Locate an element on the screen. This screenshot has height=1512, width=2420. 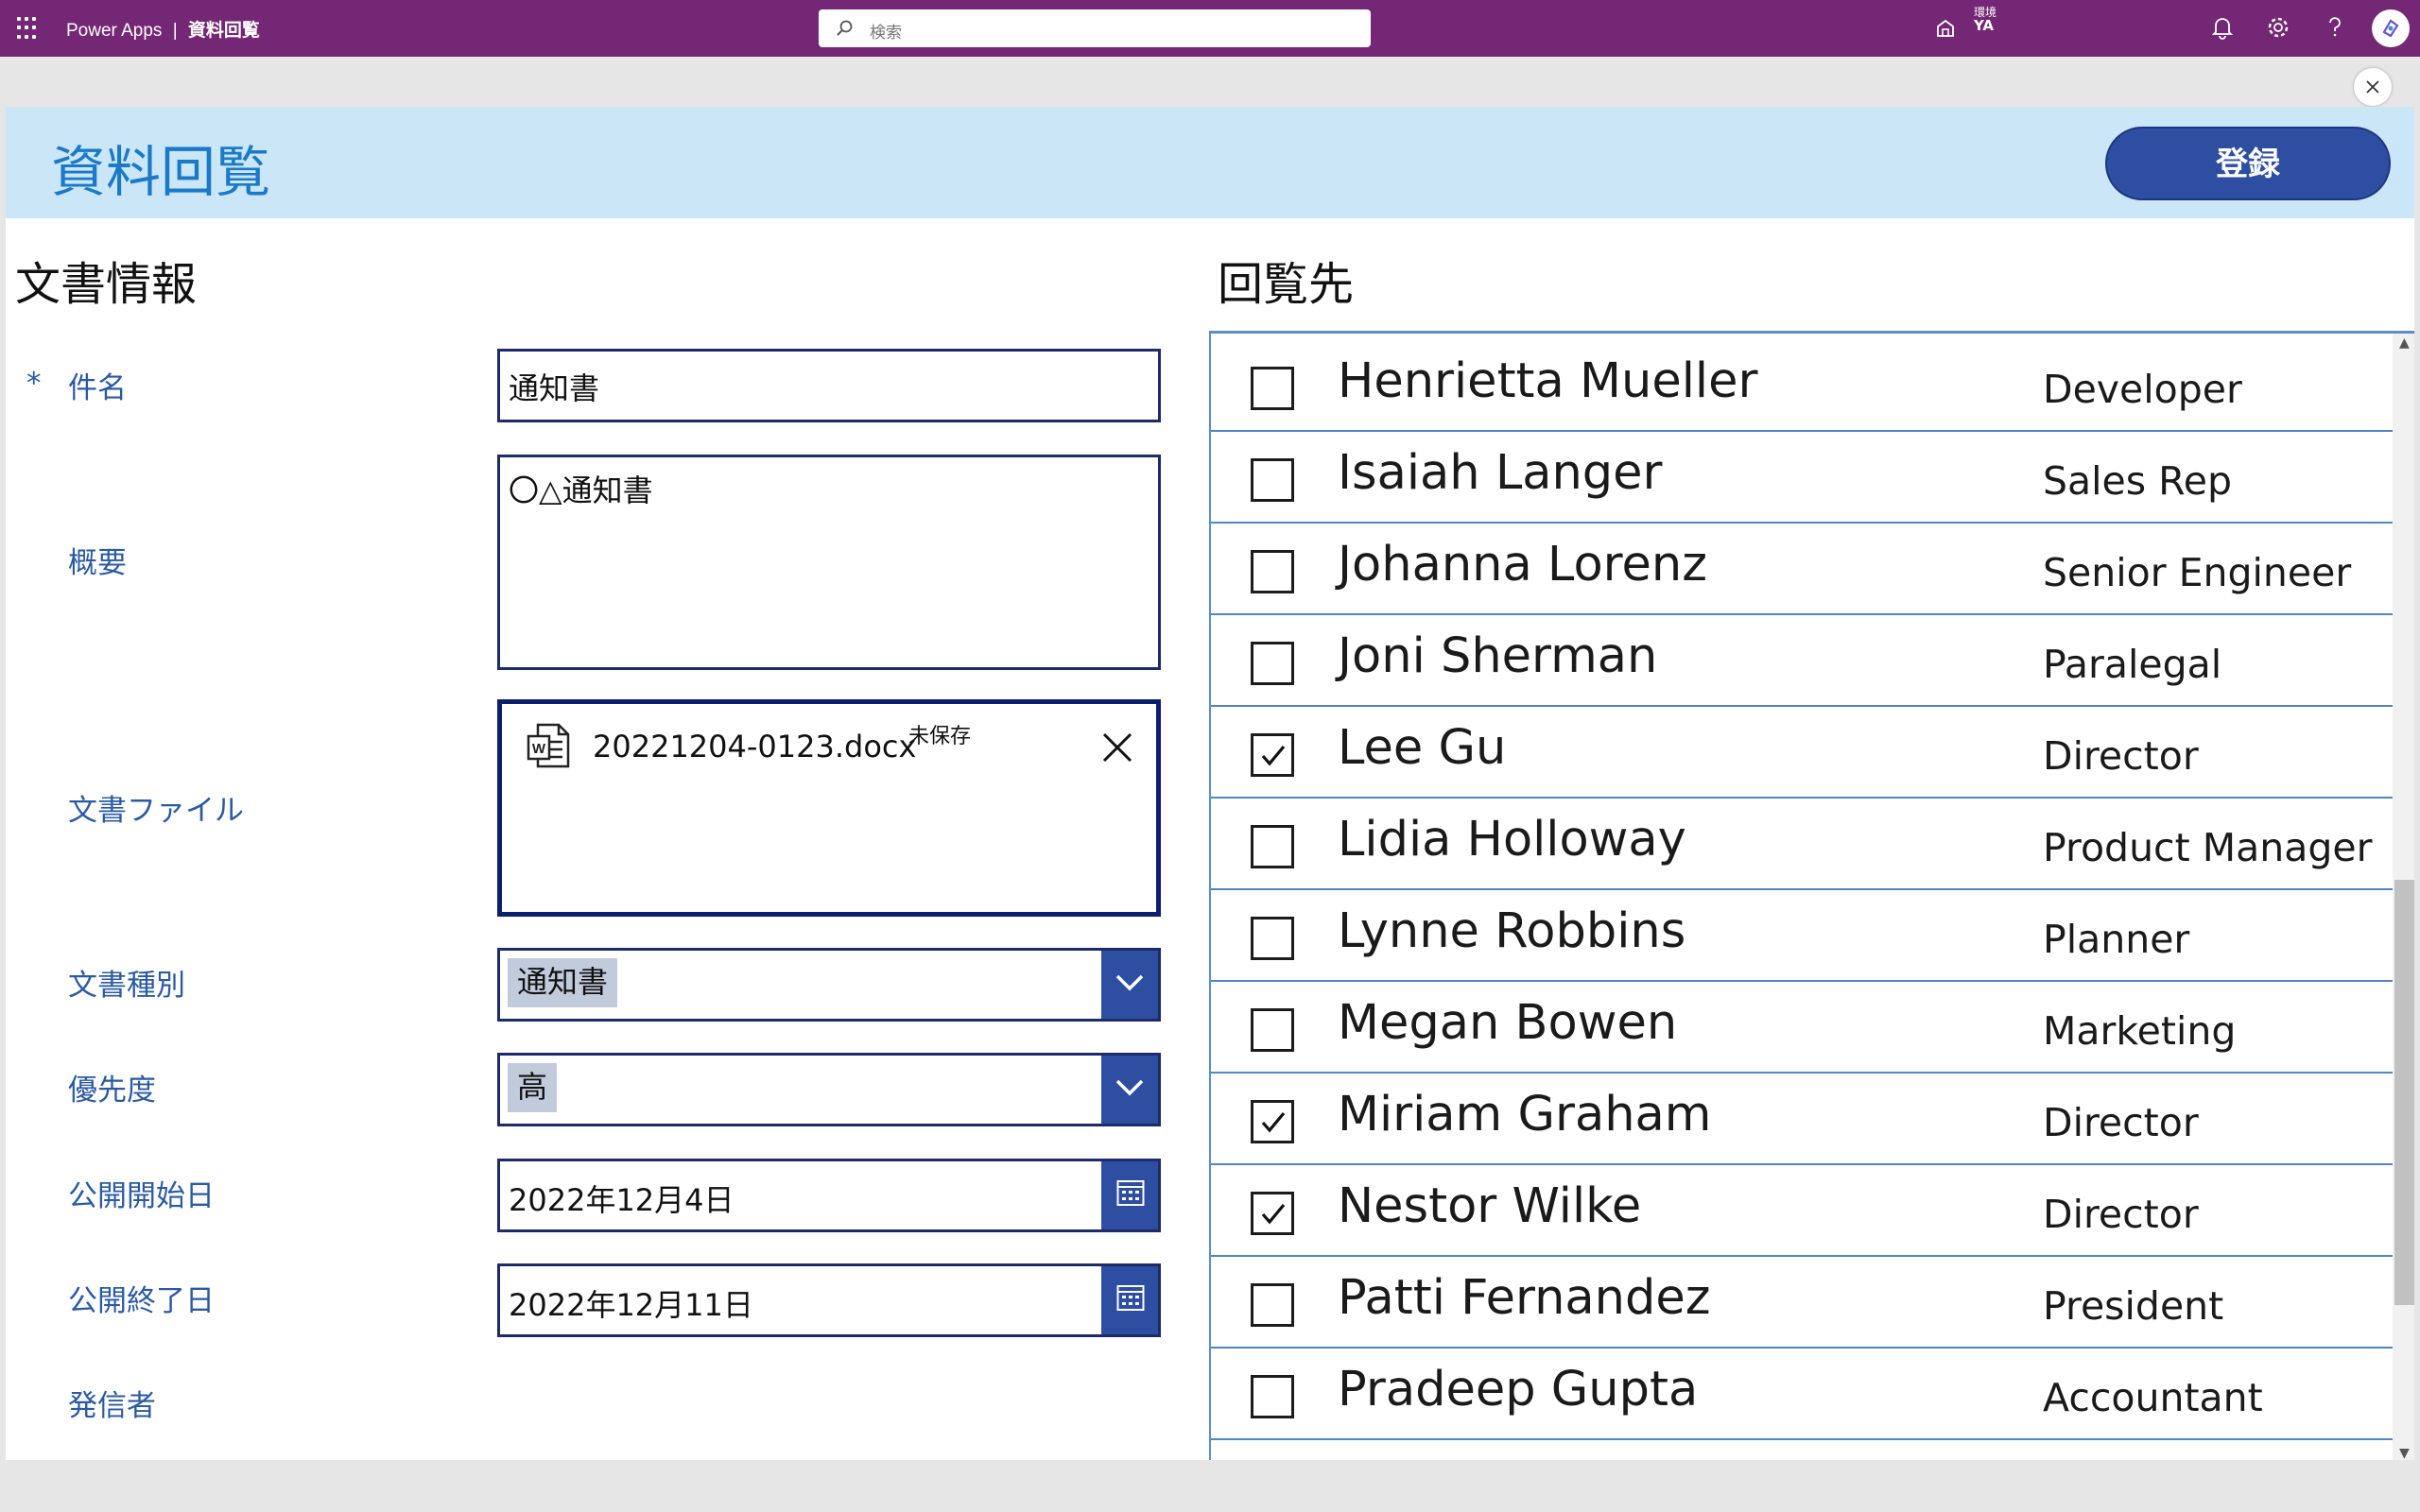
file-label: 文書ファイル is located at coordinates (156, 811).